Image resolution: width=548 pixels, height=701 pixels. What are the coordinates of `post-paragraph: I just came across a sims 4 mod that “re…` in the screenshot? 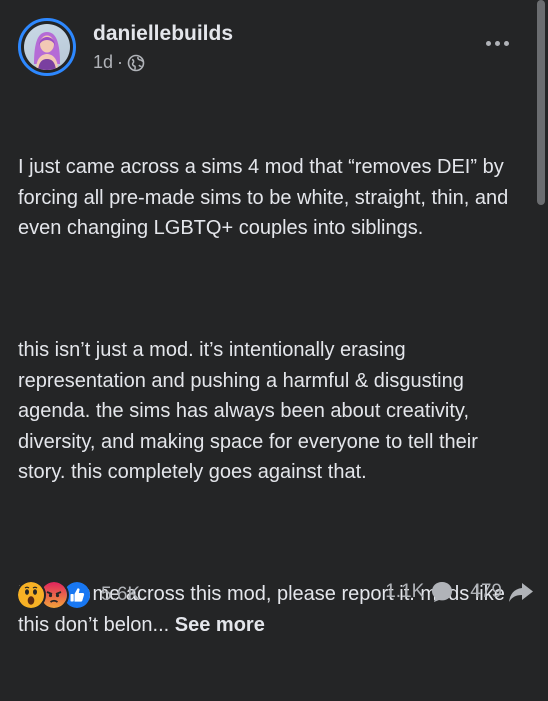 It's located at (266, 197).